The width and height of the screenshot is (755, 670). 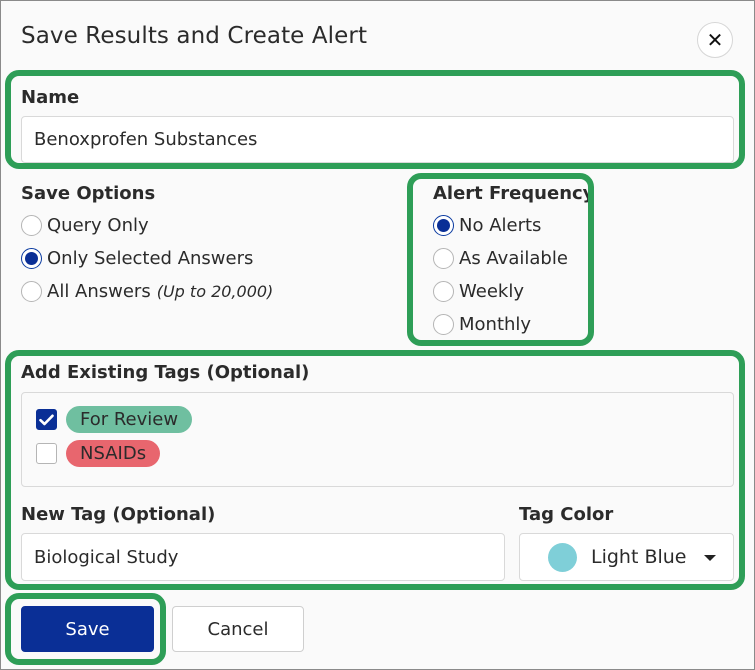 I want to click on tag-item-for-review: For Review, so click(x=114, y=419).